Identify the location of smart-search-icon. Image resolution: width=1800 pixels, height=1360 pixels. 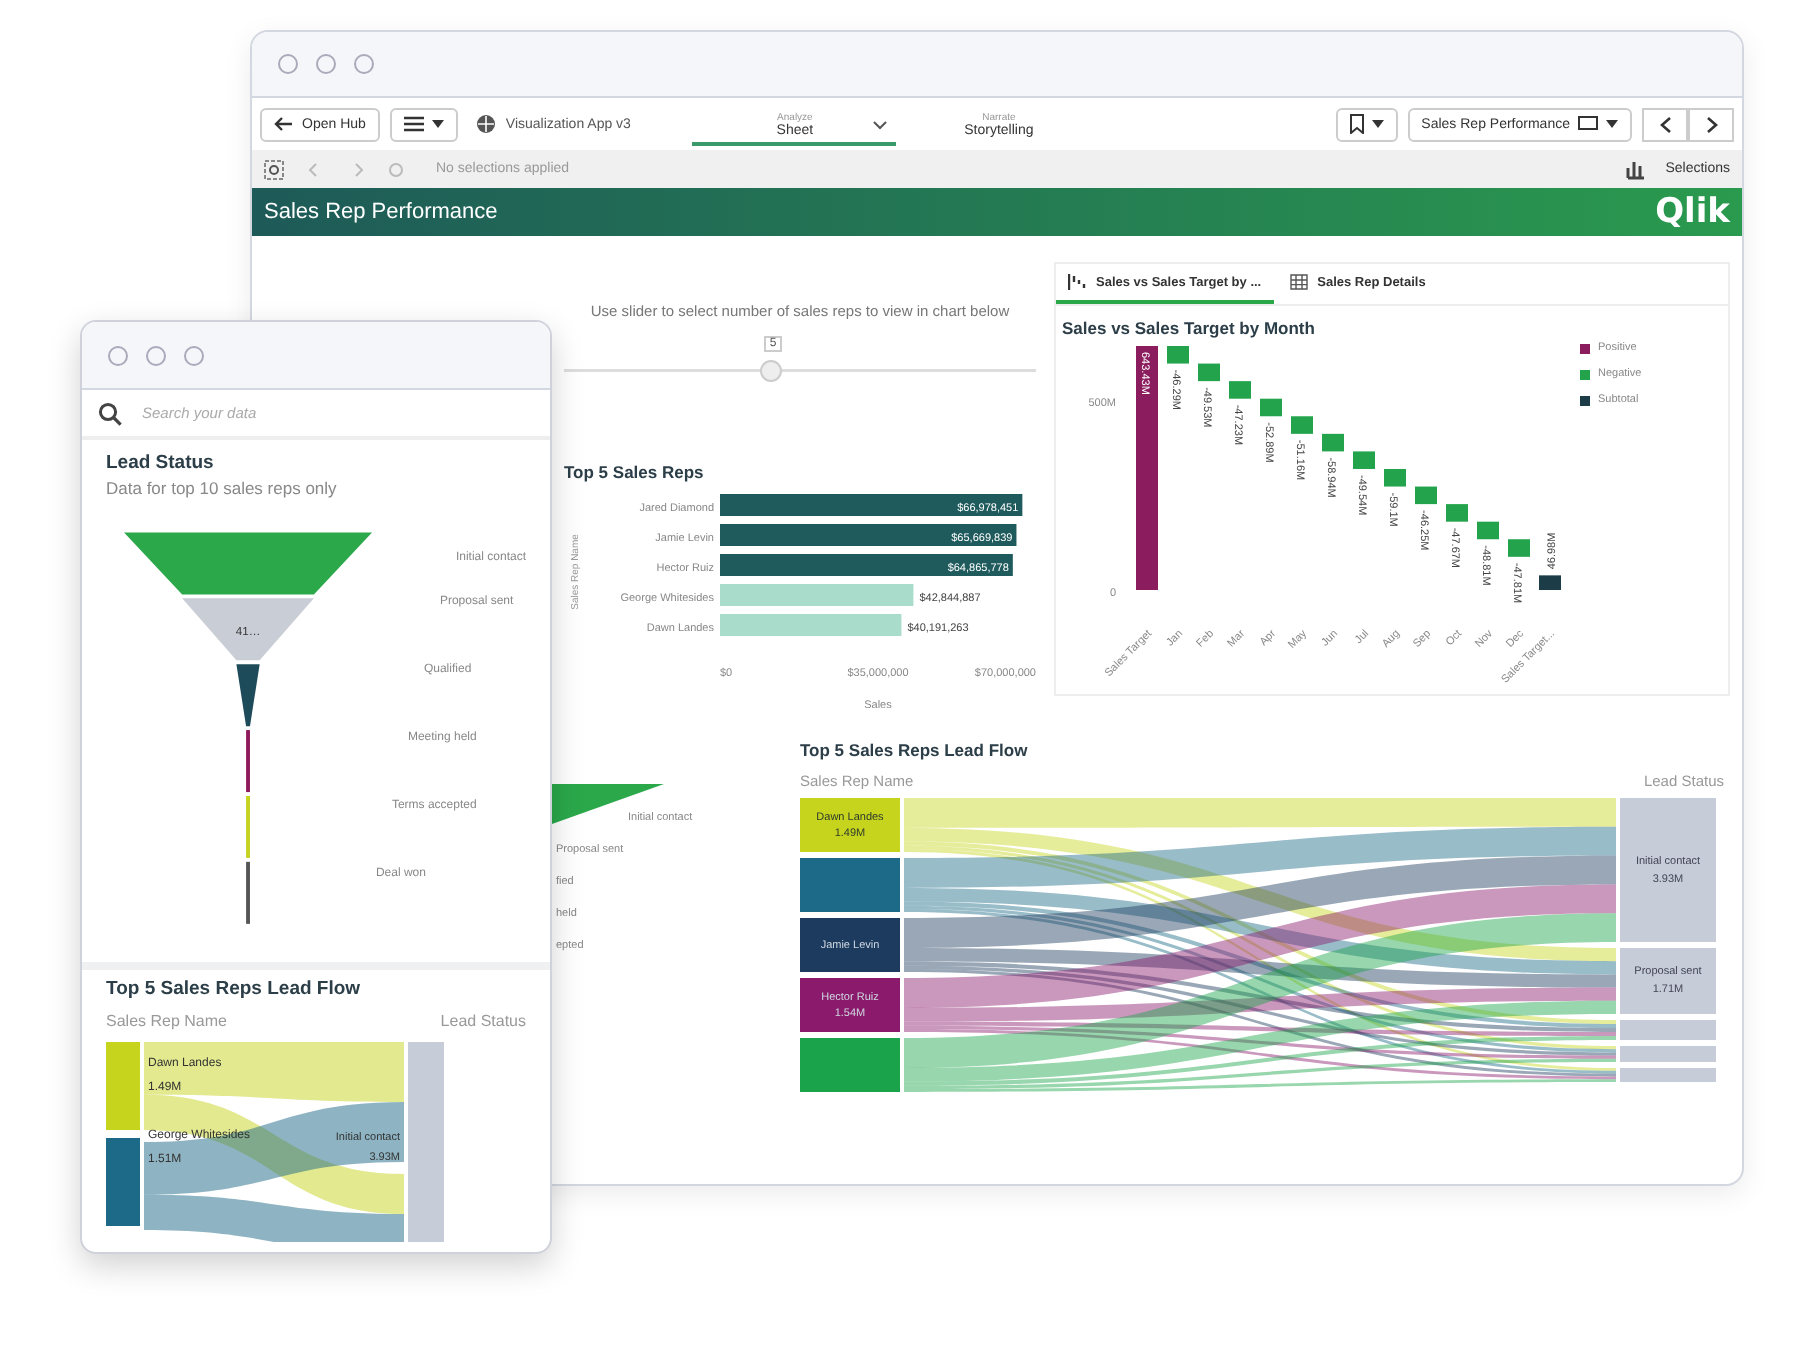
(274, 169).